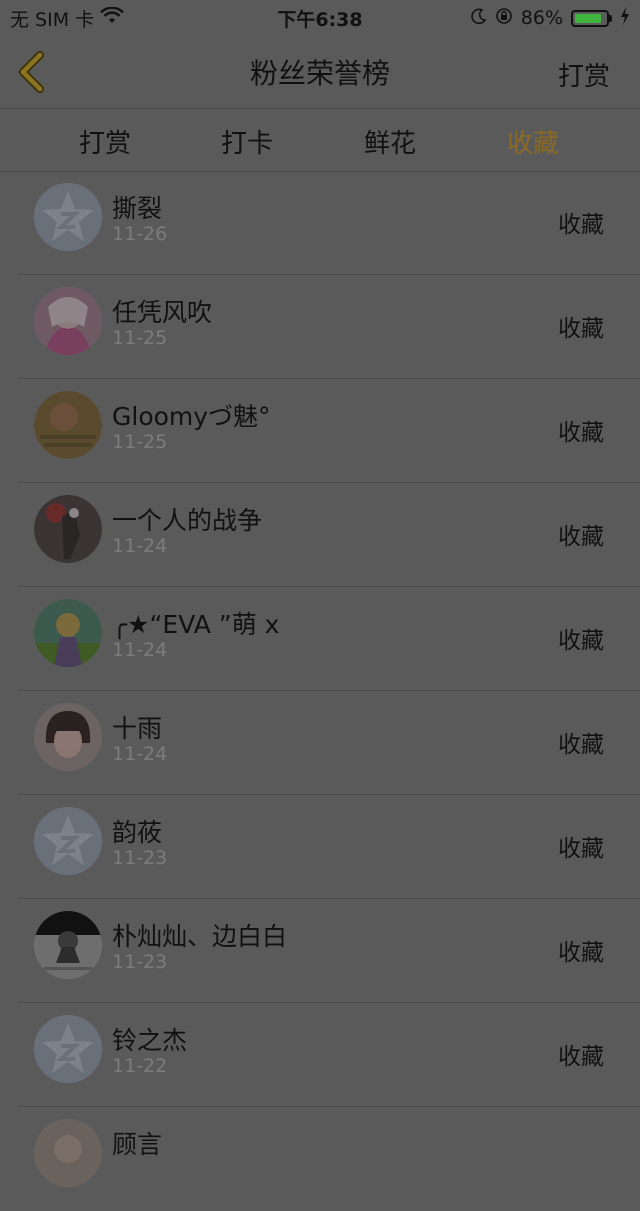 This screenshot has height=1211, width=640. Describe the element at coordinates (320, 847) in the screenshot. I see `list-item: 韵莜 11-23 收藏` at that location.